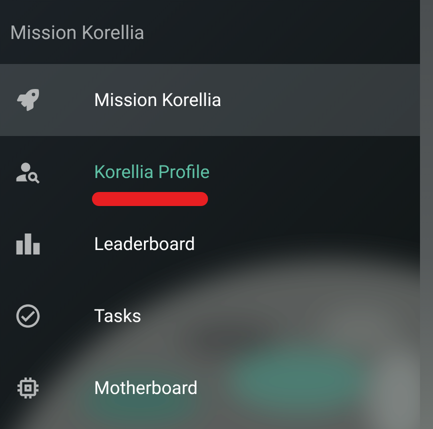 Image resolution: width=433 pixels, height=429 pixels. Describe the element at coordinates (28, 100) in the screenshot. I see `rocket-icon` at that location.